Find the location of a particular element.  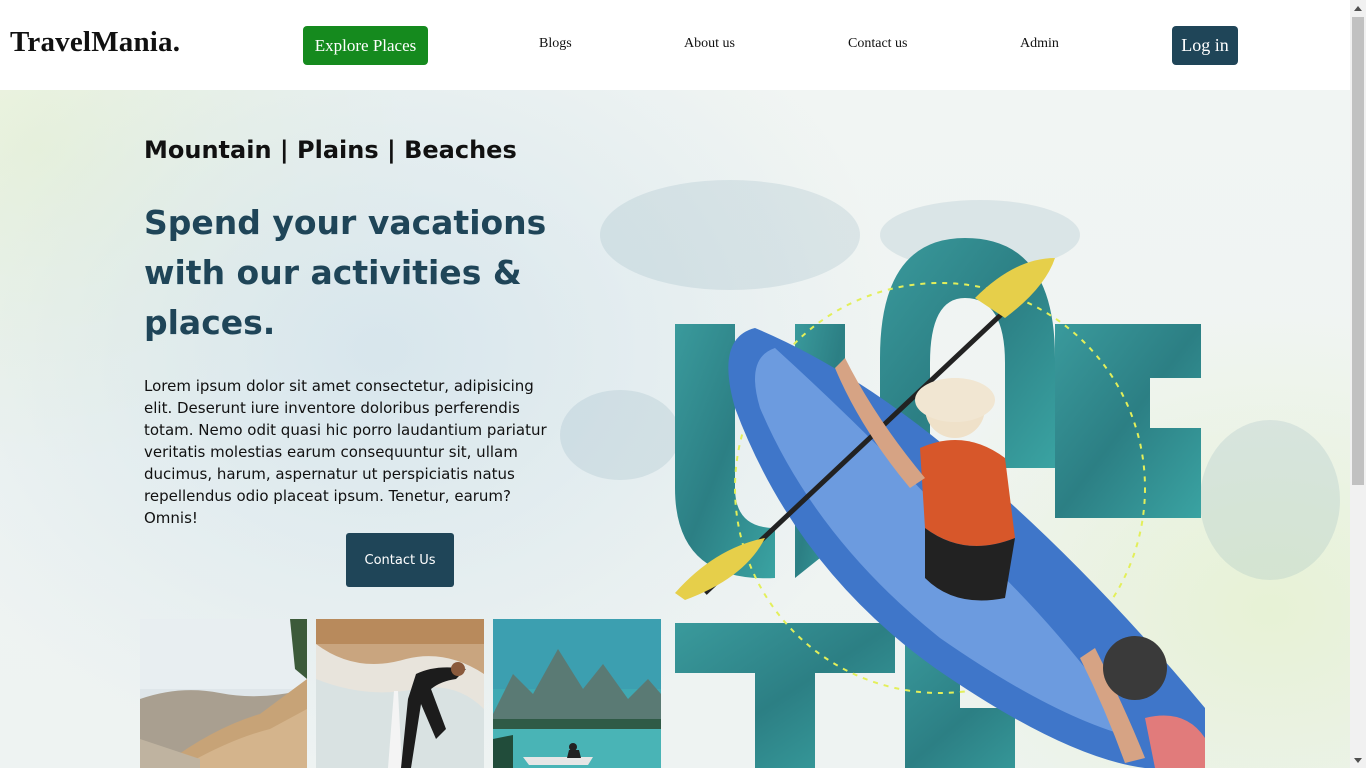

nav-link-admin: Admin is located at coordinates (1039, 44).